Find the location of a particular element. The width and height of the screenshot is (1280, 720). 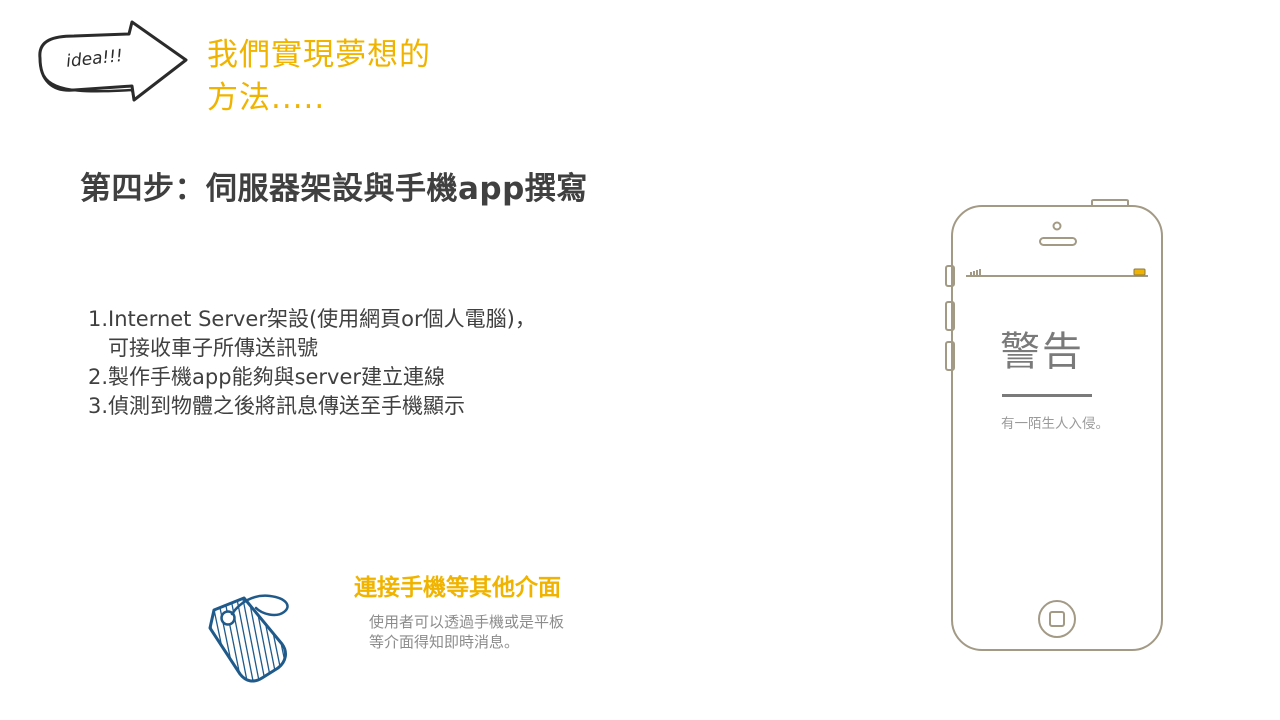

feature-desc-line-2: 等介面得知即時消息。 is located at coordinates (444, 642).